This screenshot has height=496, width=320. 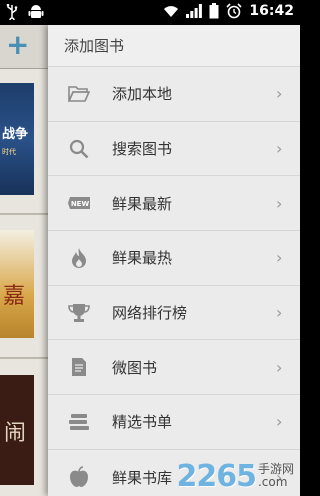 What do you see at coordinates (79, 422) in the screenshot?
I see `books-stack-icon` at bounding box center [79, 422].